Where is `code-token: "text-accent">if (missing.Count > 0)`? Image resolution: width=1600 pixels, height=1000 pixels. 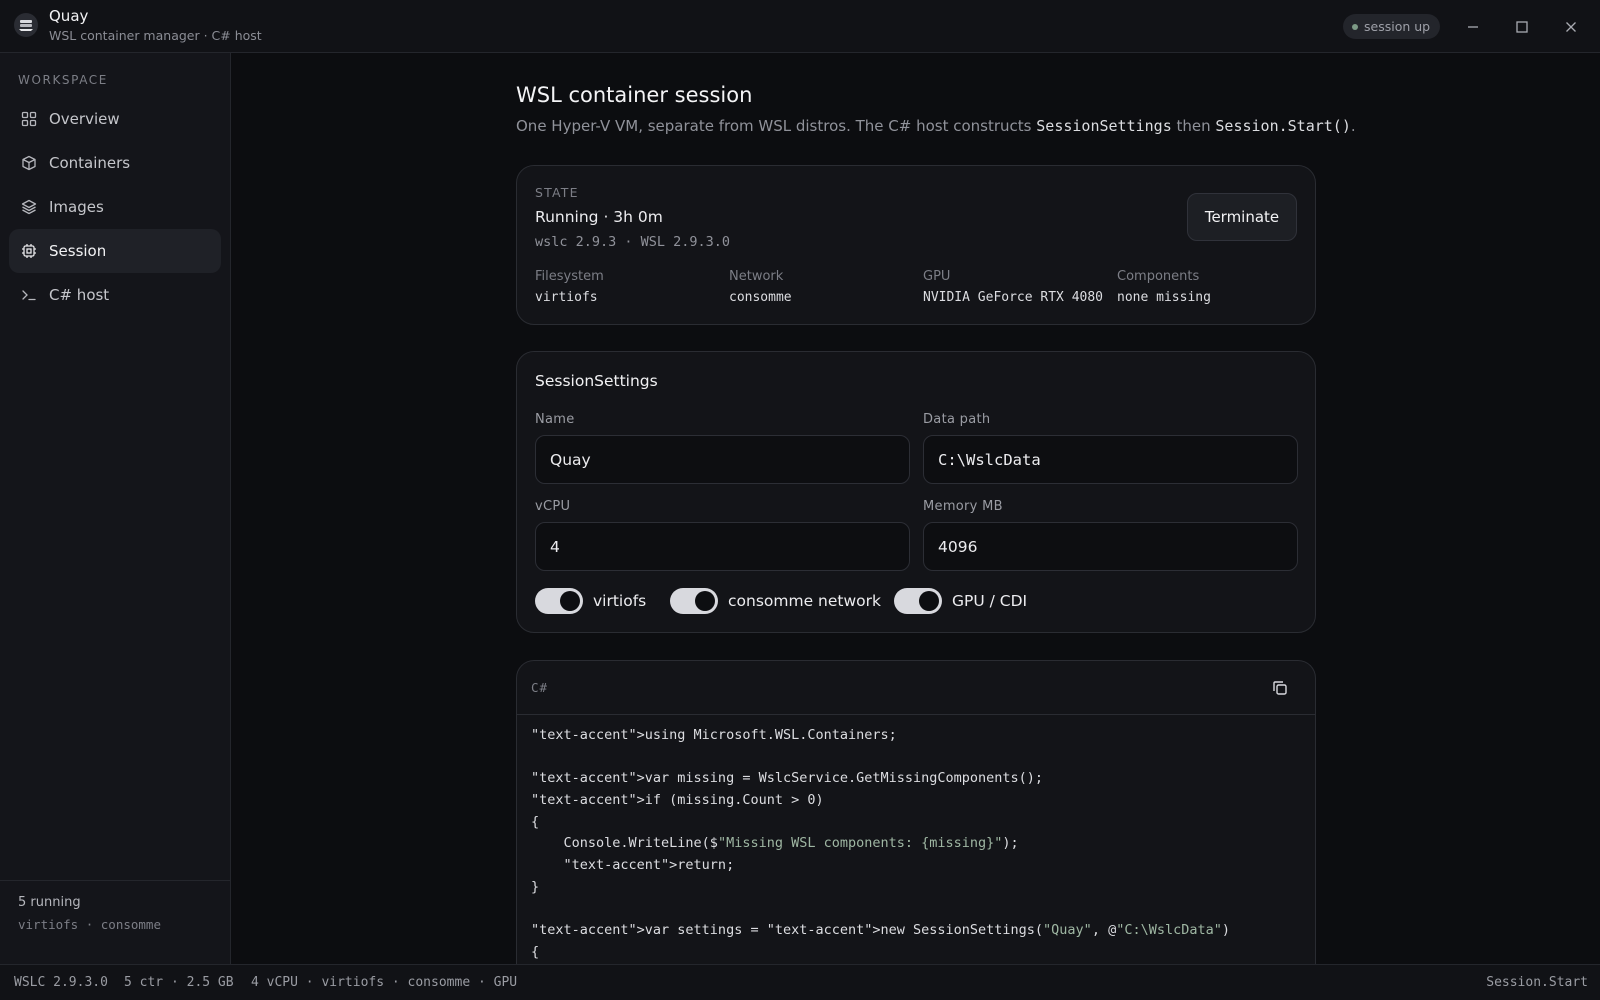 code-token: "text-accent">if (missing.Count > 0) is located at coordinates (677, 800).